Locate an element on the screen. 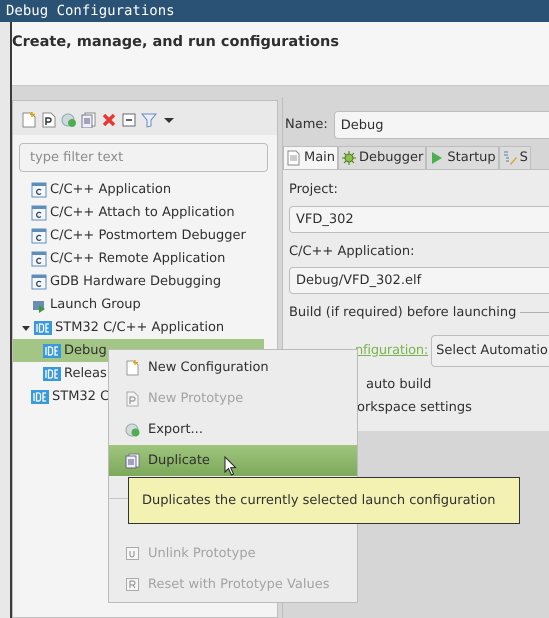 This screenshot has height=618, width=549. tooltip: Duplicates the currently selected launch configuration is located at coordinates (324, 500).